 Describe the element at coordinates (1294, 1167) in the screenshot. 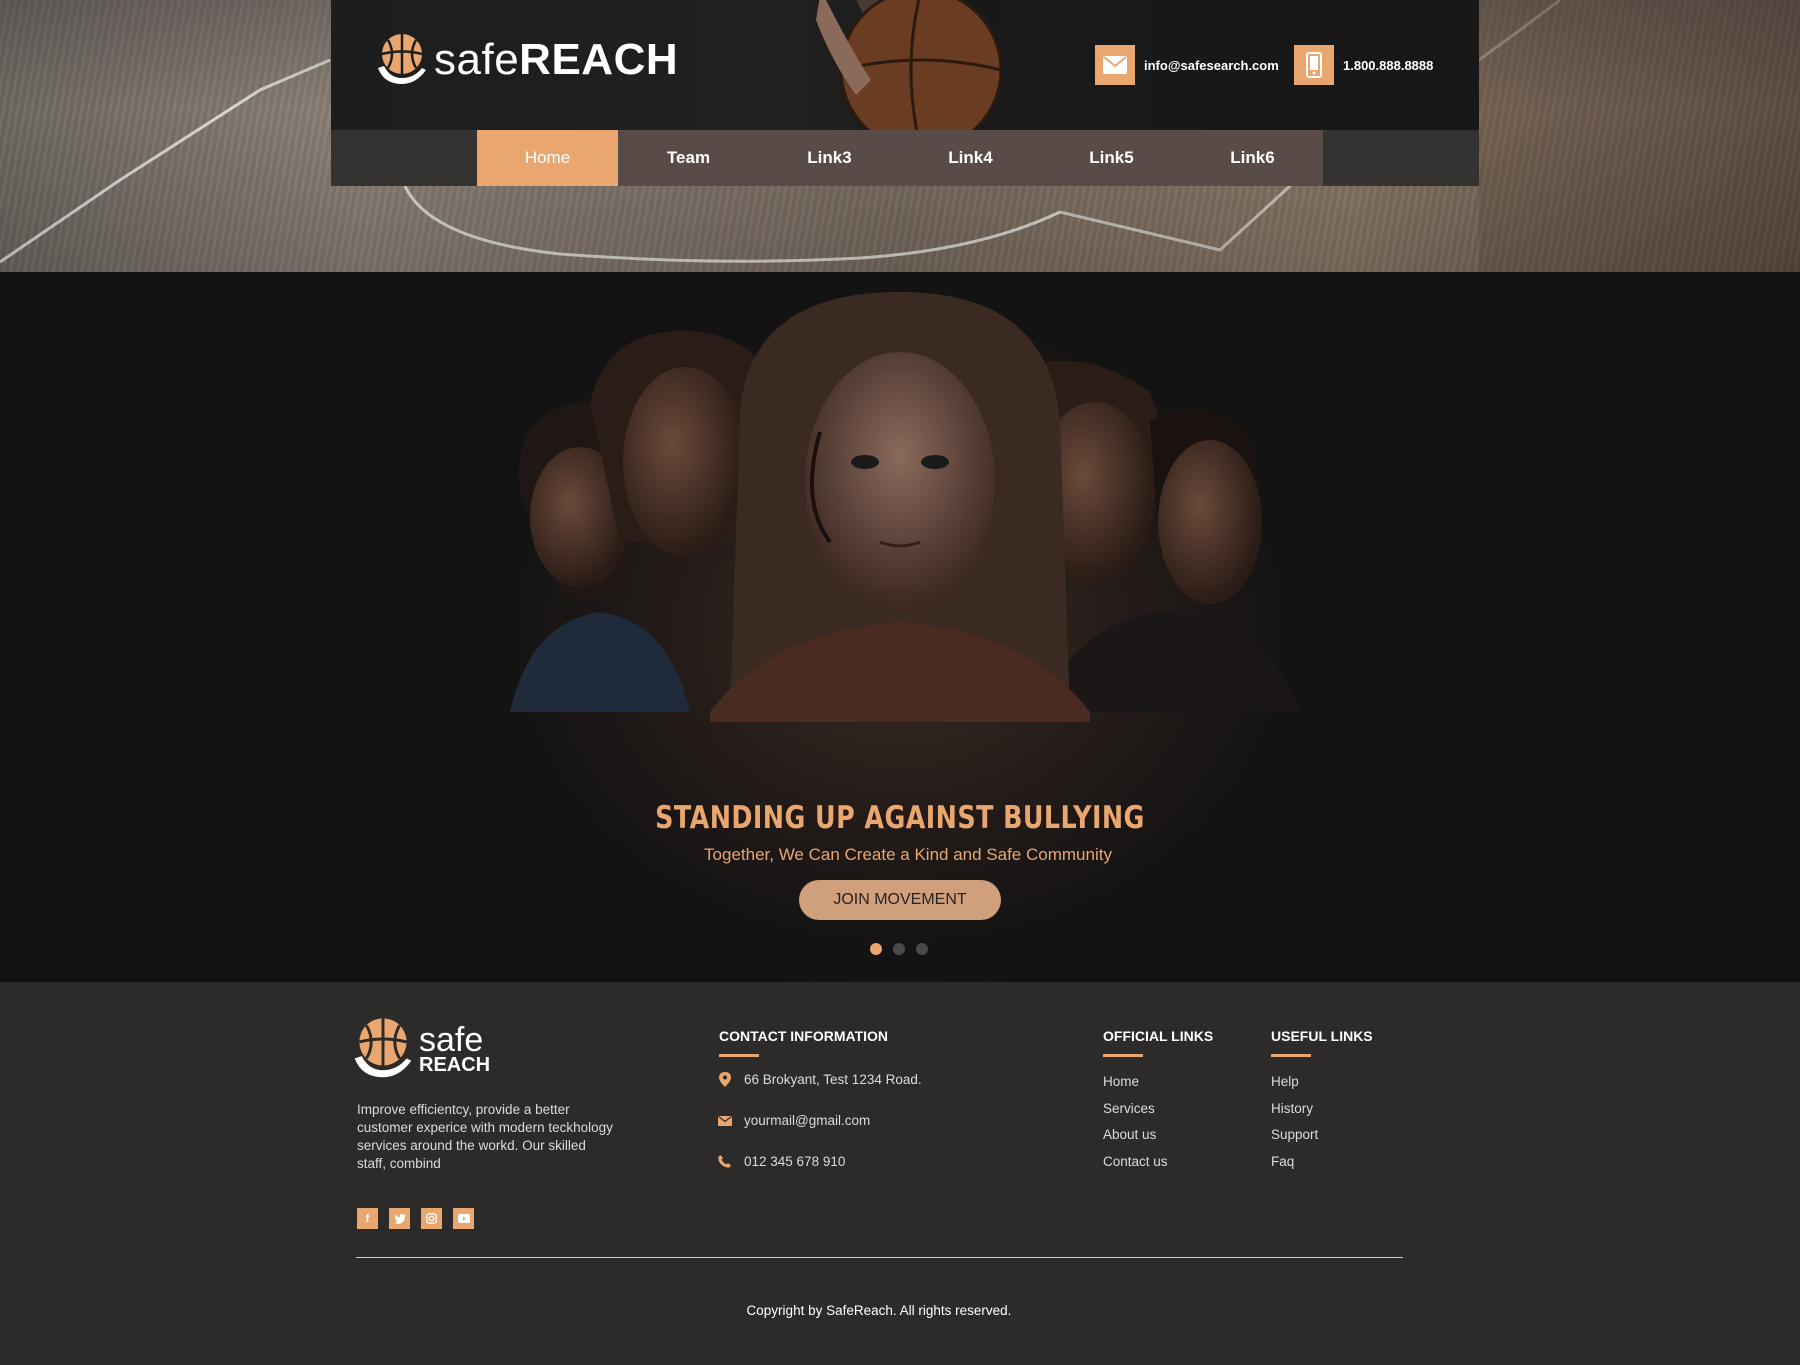

I see `useful-link-faq: Faq` at that location.